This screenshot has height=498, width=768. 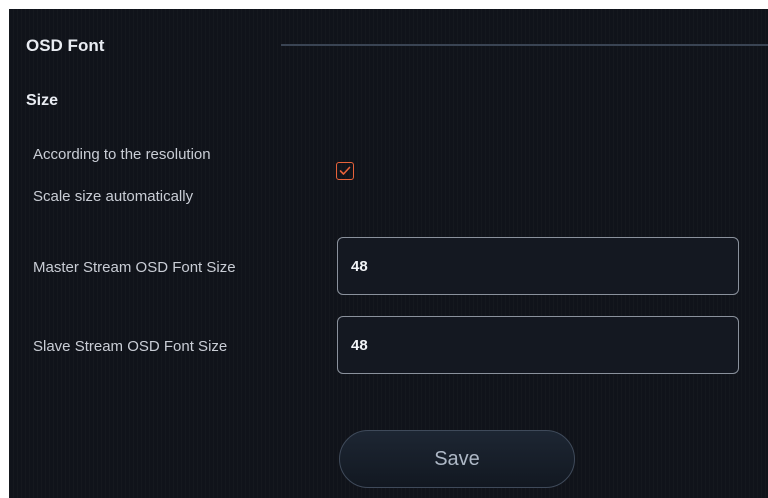 I want to click on master-stream-font-size-label: Master Stream OSD Font Size, so click(x=134, y=267).